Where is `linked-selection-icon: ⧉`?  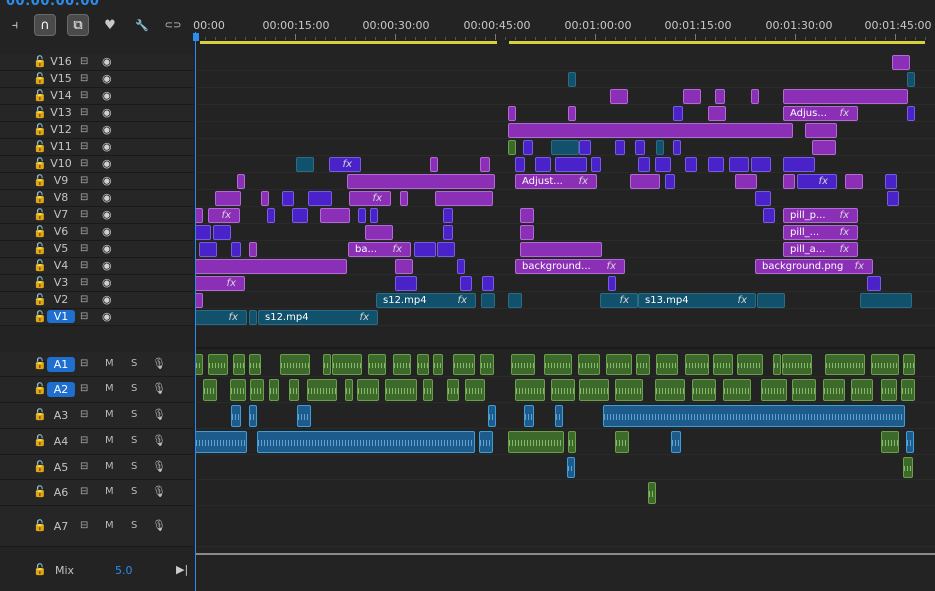
linked-selection-icon: ⧉ is located at coordinates (78, 25).